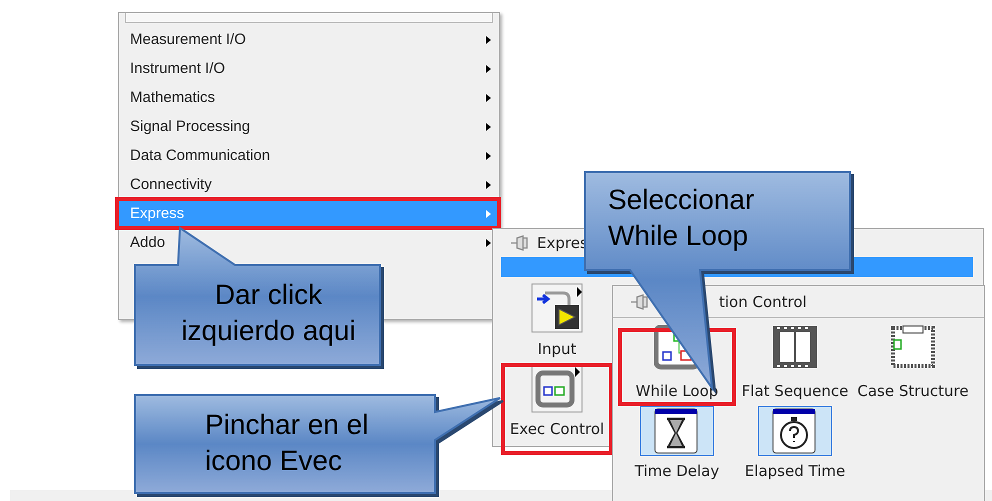 Image resolution: width=992 pixels, height=501 pixels. What do you see at coordinates (287, 443) in the screenshot?
I see `callout-text: Pinchar en el icono Evec` at bounding box center [287, 443].